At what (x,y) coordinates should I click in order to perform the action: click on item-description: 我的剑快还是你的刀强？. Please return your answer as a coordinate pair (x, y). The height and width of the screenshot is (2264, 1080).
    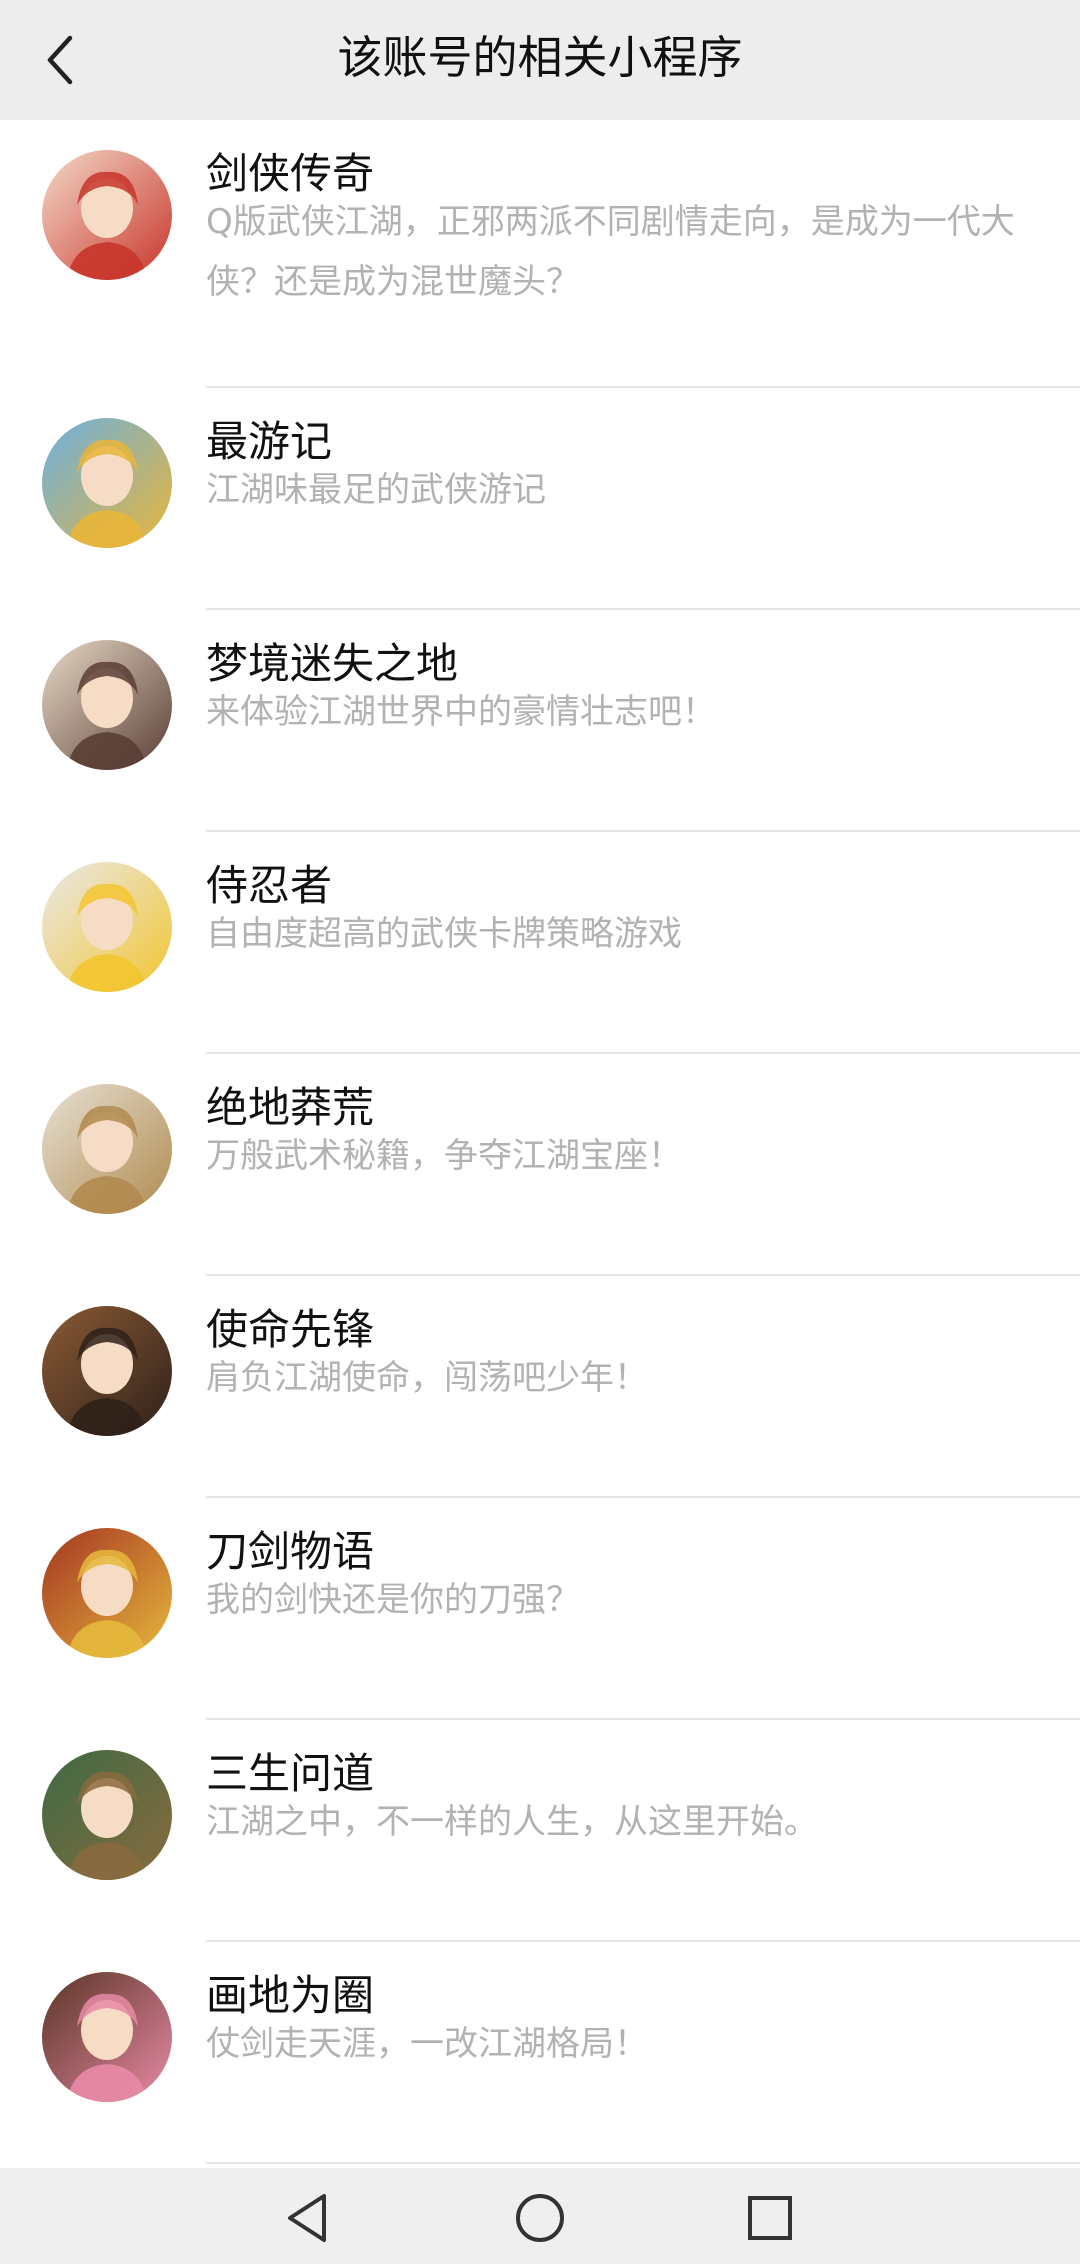
    Looking at the image, I should click on (393, 1600).